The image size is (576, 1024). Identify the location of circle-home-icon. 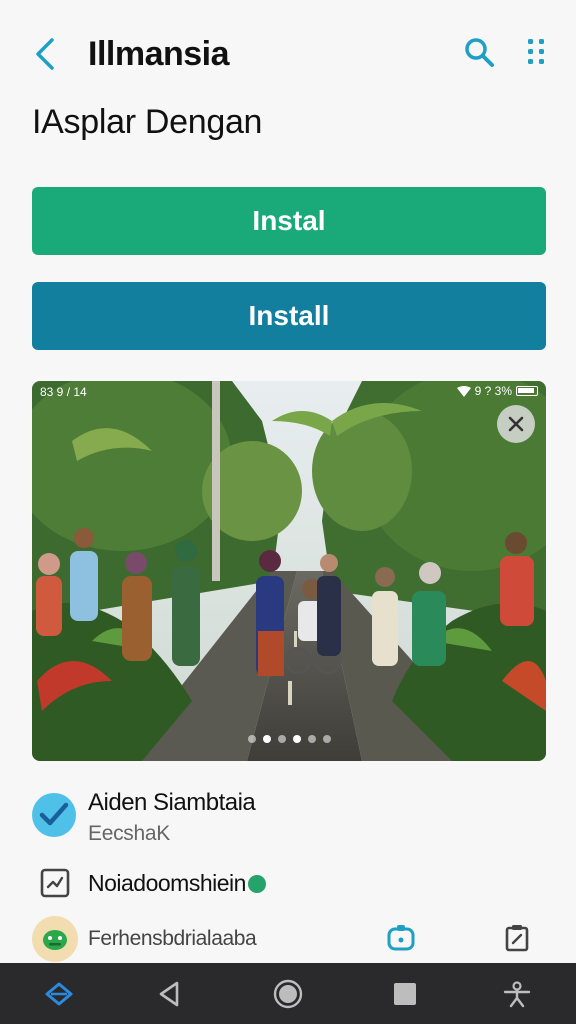
(288, 993).